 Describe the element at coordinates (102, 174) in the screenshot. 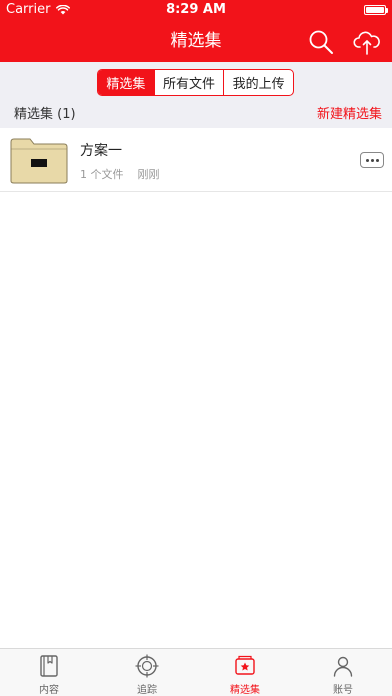

I see `item-file-count: 1 个文件` at that location.